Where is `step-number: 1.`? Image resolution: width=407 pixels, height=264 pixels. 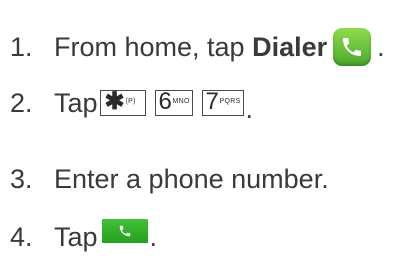
step-number: 1. is located at coordinates (21, 47).